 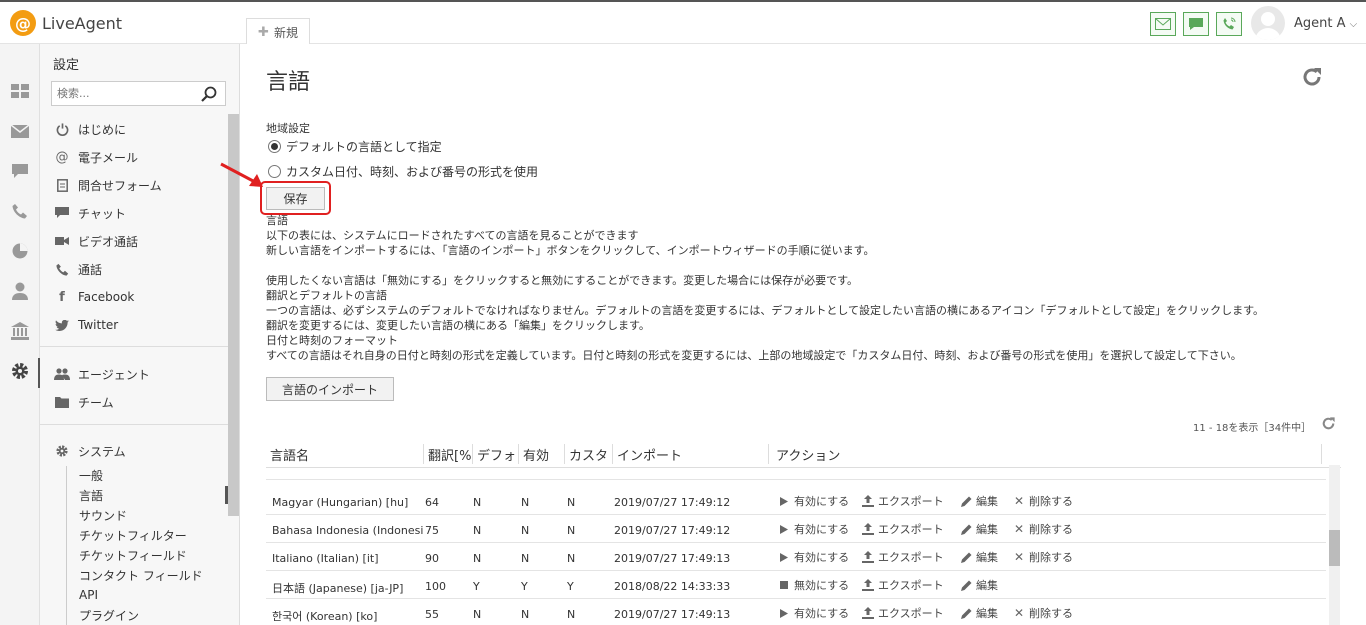 I want to click on calls-icon, so click(x=20, y=211).